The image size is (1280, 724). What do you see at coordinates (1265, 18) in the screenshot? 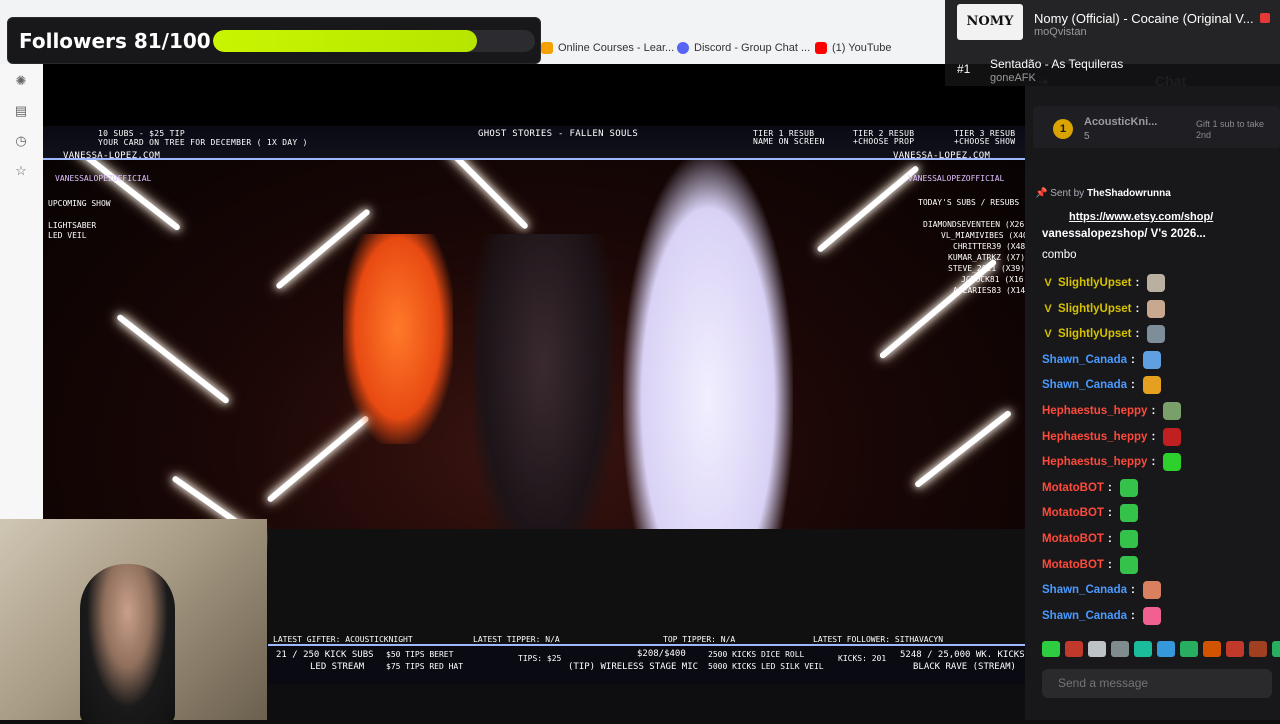
I see `close-icon` at bounding box center [1265, 18].